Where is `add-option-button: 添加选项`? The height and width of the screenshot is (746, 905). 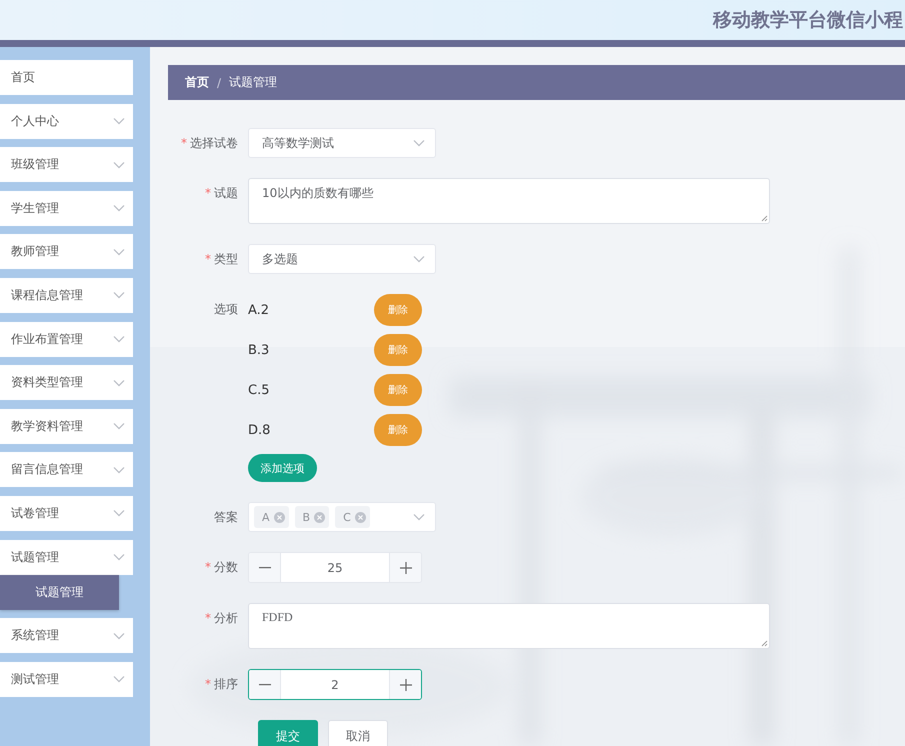 add-option-button: 添加选项 is located at coordinates (282, 468).